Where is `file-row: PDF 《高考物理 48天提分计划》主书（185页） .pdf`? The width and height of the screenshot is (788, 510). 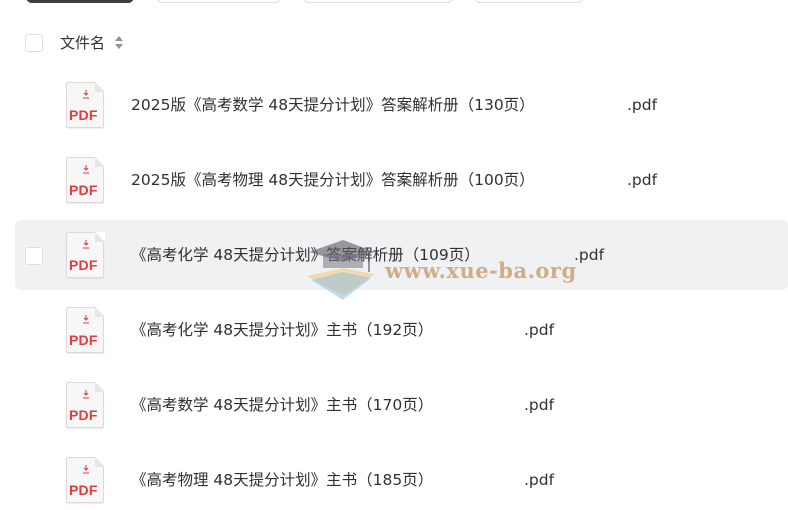
file-row: PDF 《高考物理 48天提分计划》主书（185页） .pdf is located at coordinates (401, 477).